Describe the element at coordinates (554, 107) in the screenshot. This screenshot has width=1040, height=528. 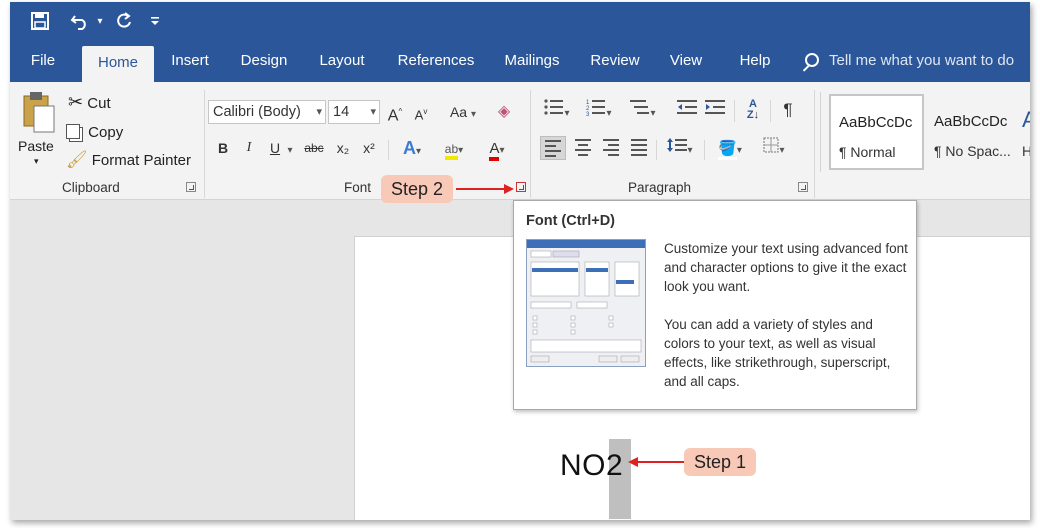
I see `bullets-icon` at that location.